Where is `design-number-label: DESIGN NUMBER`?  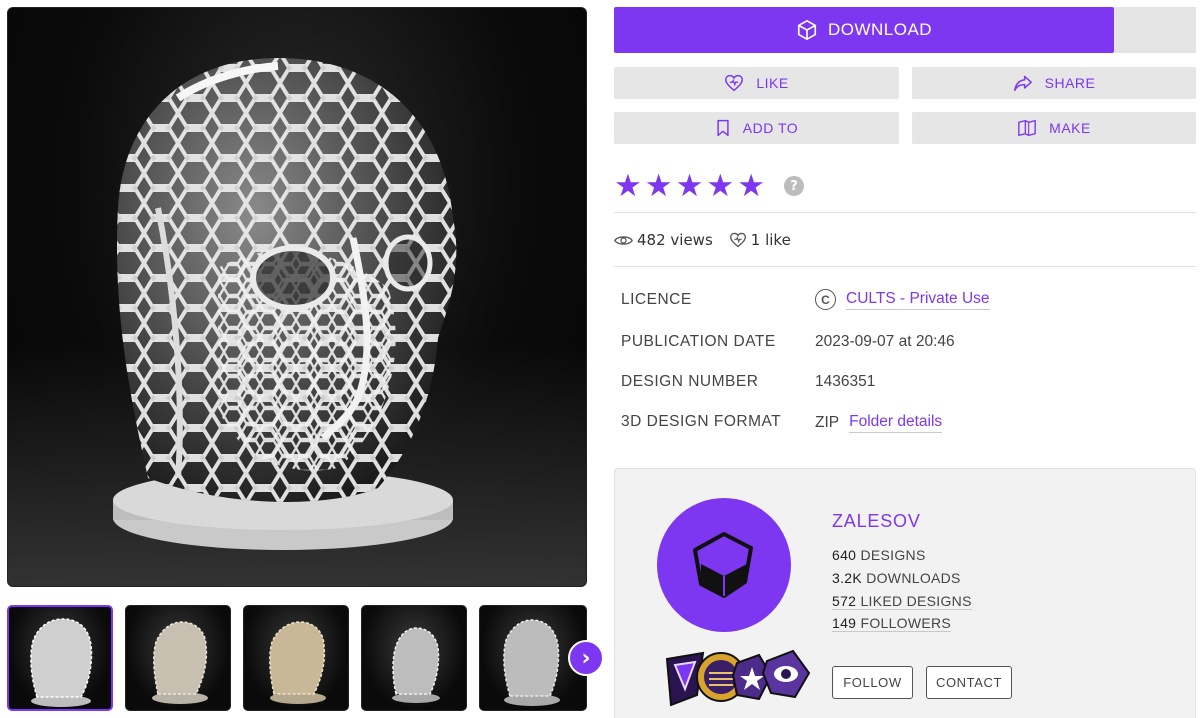
design-number-label: DESIGN NUMBER is located at coordinates (690, 381).